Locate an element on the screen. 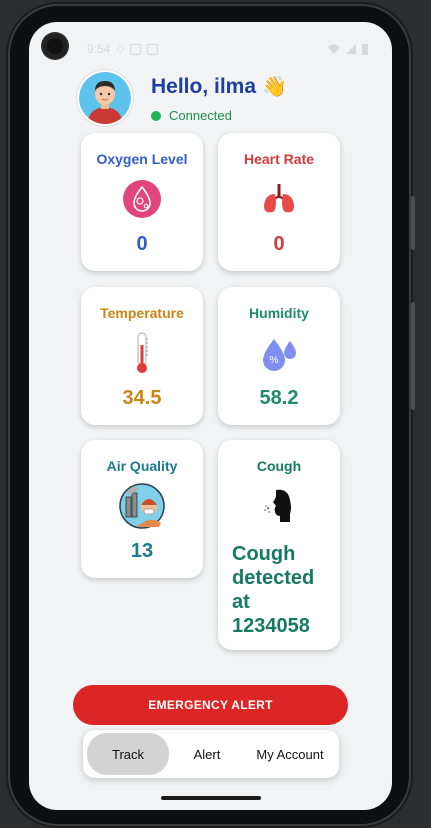 Image resolution: width=431 pixels, height=828 pixels. connection-status: Connected is located at coordinates (219, 115).